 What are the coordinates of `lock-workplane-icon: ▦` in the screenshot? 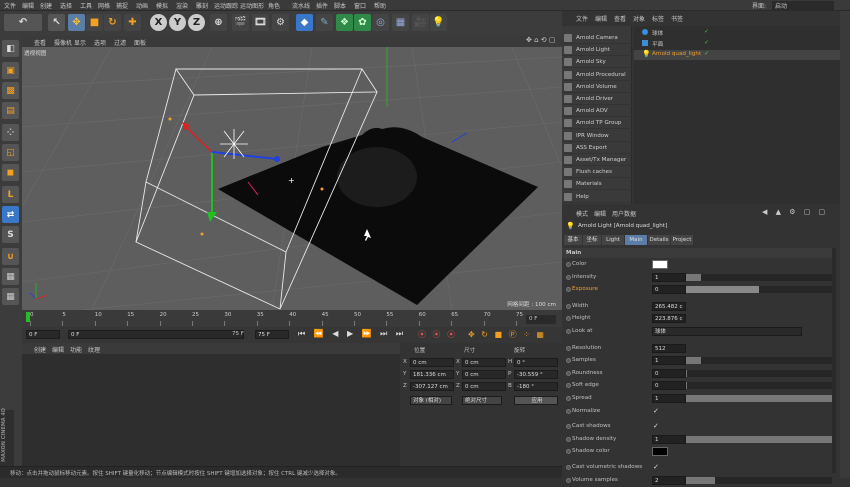 It's located at (10, 276).